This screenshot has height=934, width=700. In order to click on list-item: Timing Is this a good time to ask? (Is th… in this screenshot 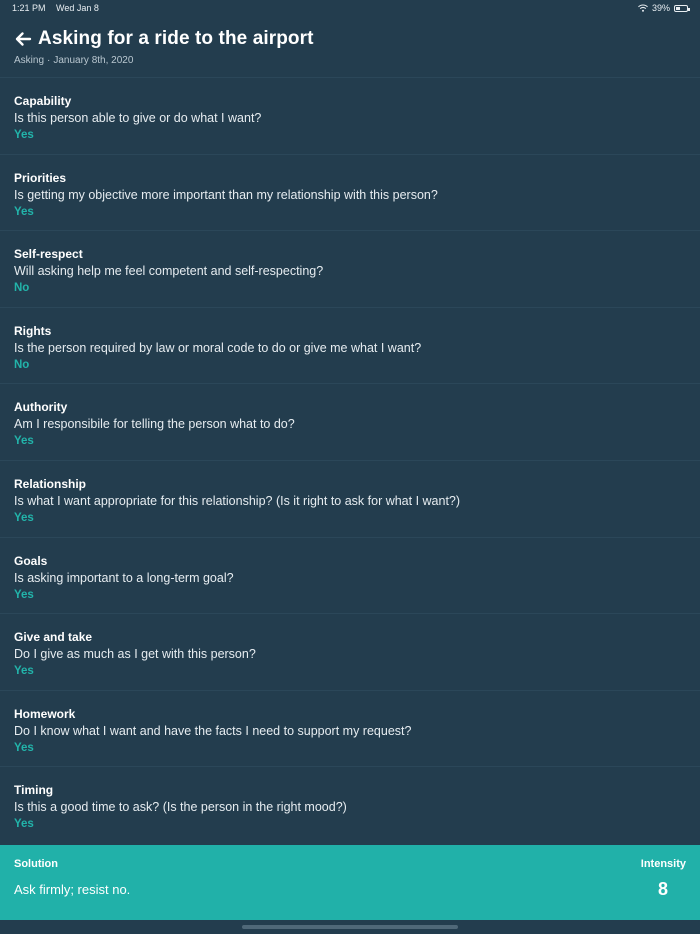, I will do `click(350, 804)`.